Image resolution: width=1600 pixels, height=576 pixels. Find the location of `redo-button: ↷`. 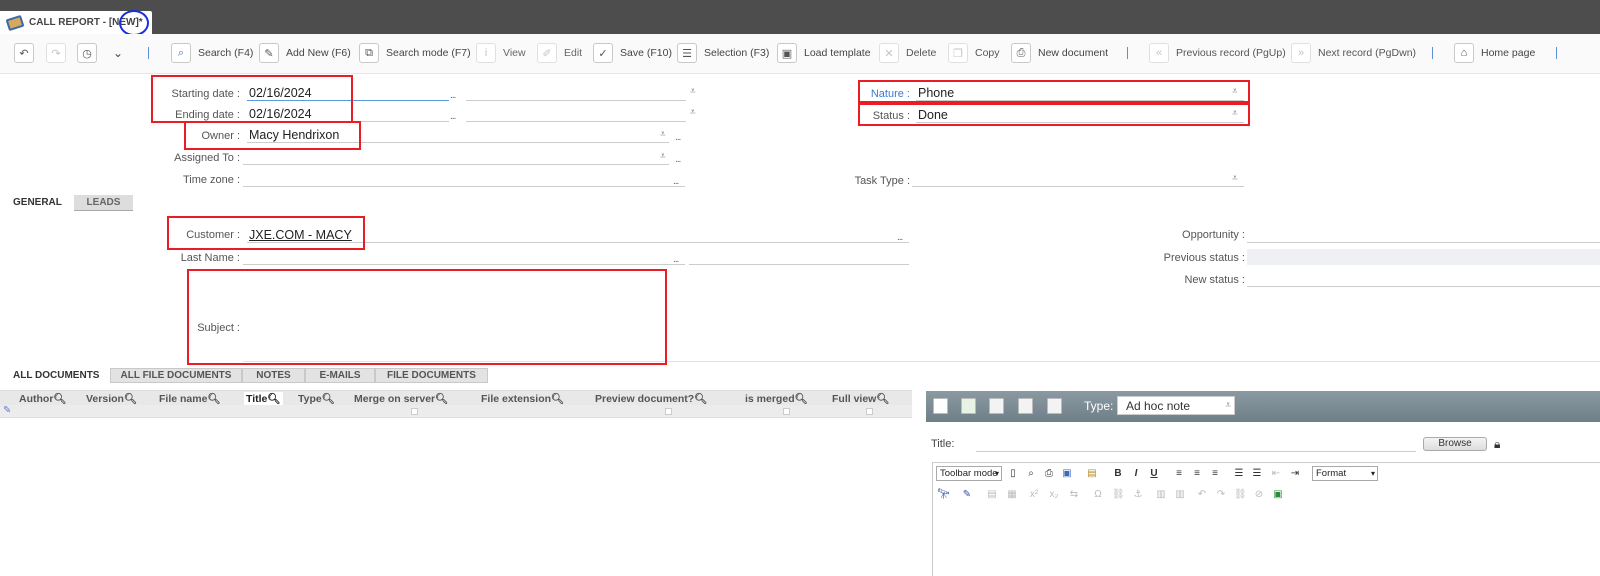

redo-button: ↷ is located at coordinates (59, 53).